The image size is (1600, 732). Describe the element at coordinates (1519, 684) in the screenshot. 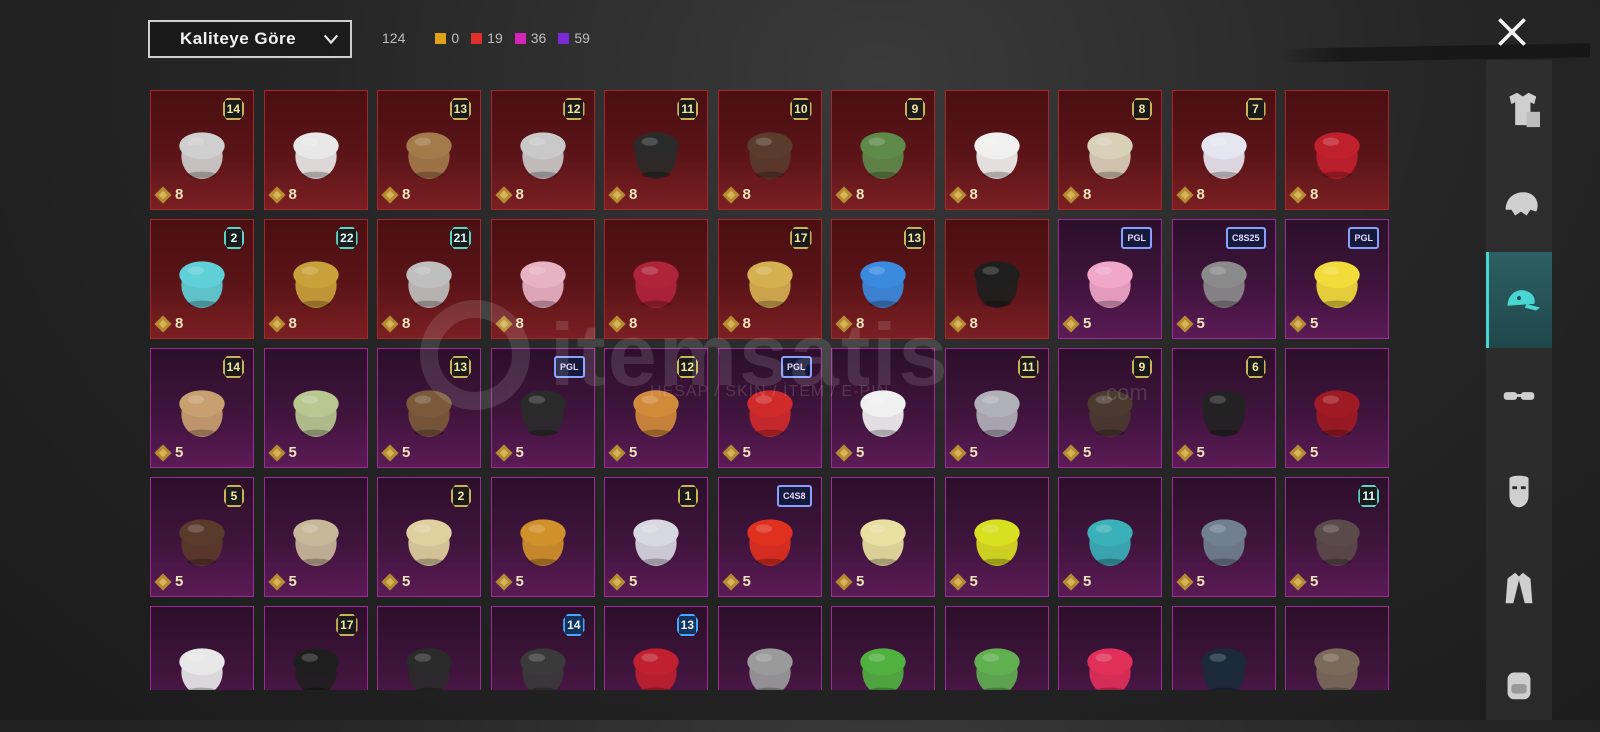

I see `sidebar-tab-backpack` at that location.